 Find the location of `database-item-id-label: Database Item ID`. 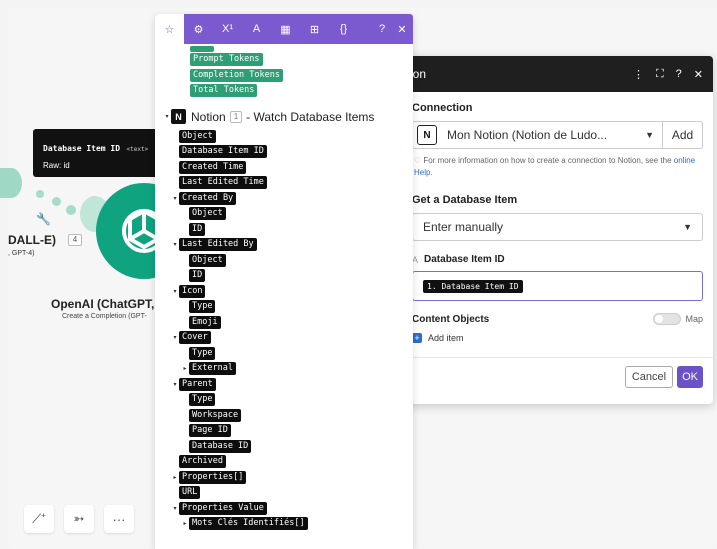

database-item-id-label: Database Item ID is located at coordinates (464, 259).